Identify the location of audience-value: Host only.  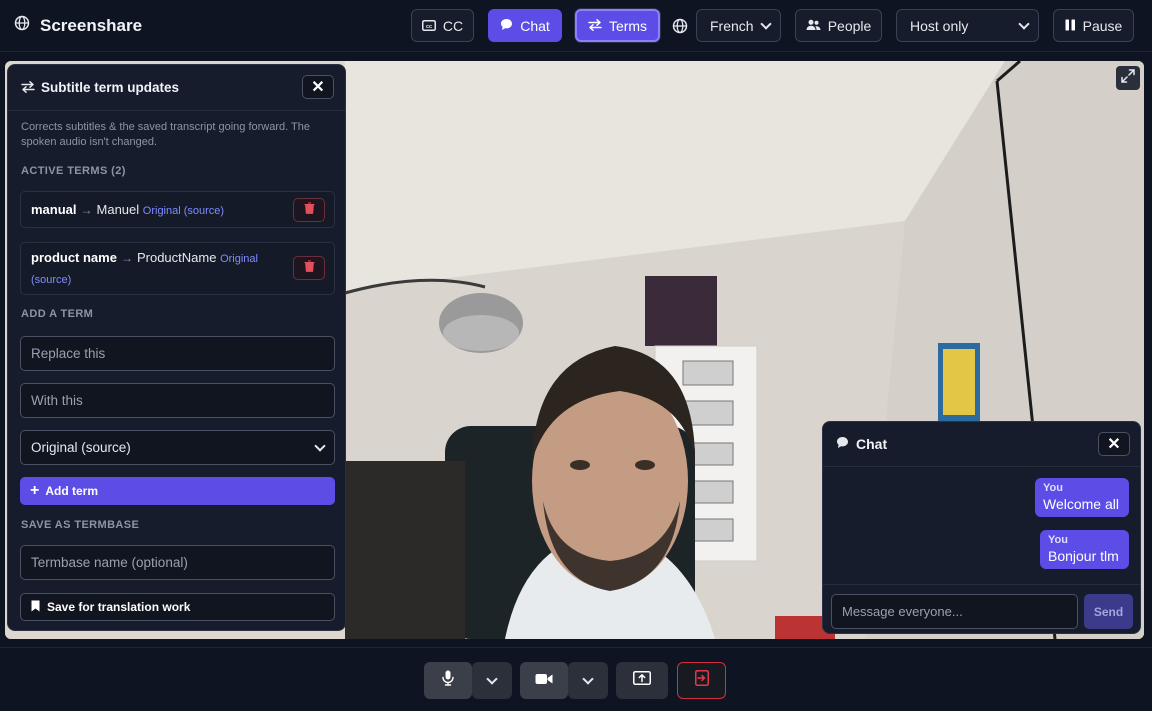
(939, 25).